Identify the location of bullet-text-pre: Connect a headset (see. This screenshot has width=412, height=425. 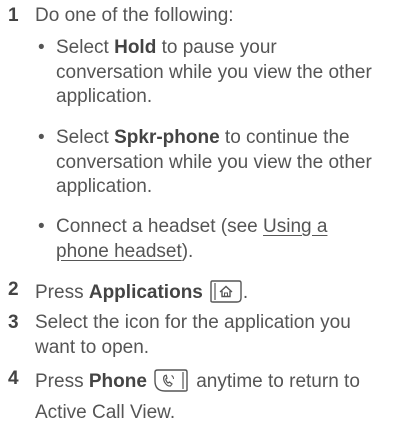
(159, 226).